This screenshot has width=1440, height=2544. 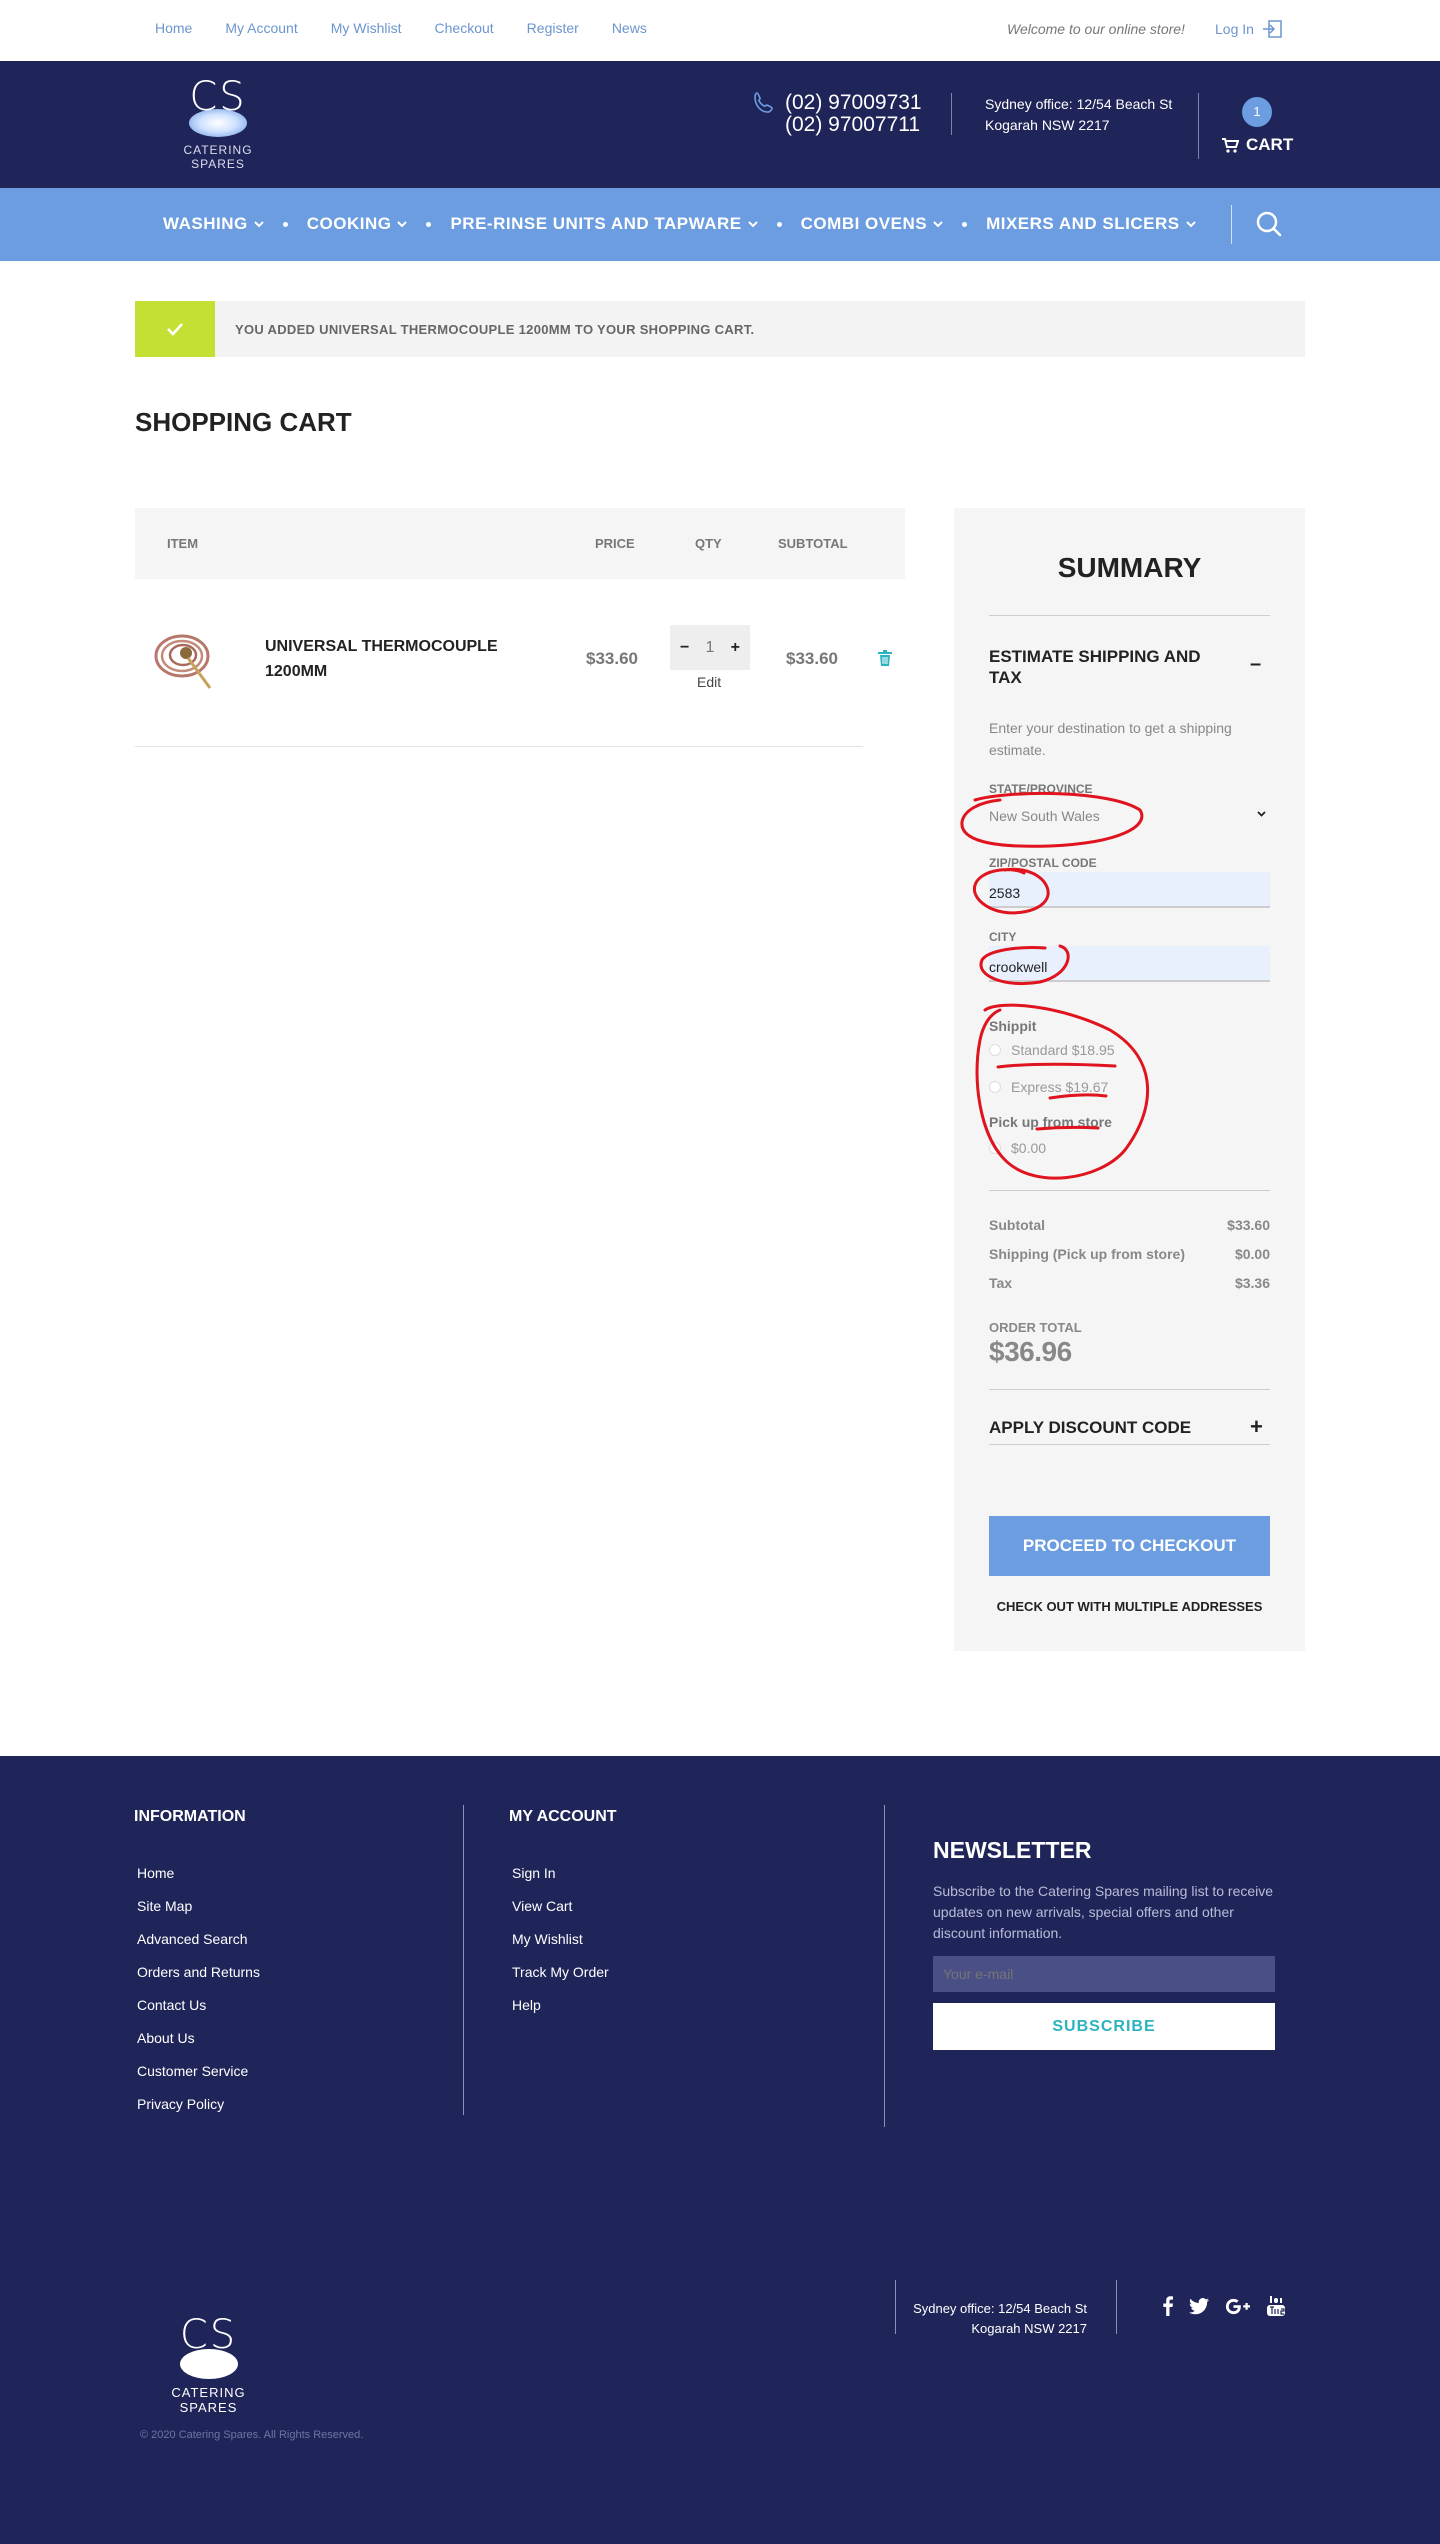 I want to click on state-select-value: New South Wales, so click(x=1044, y=816).